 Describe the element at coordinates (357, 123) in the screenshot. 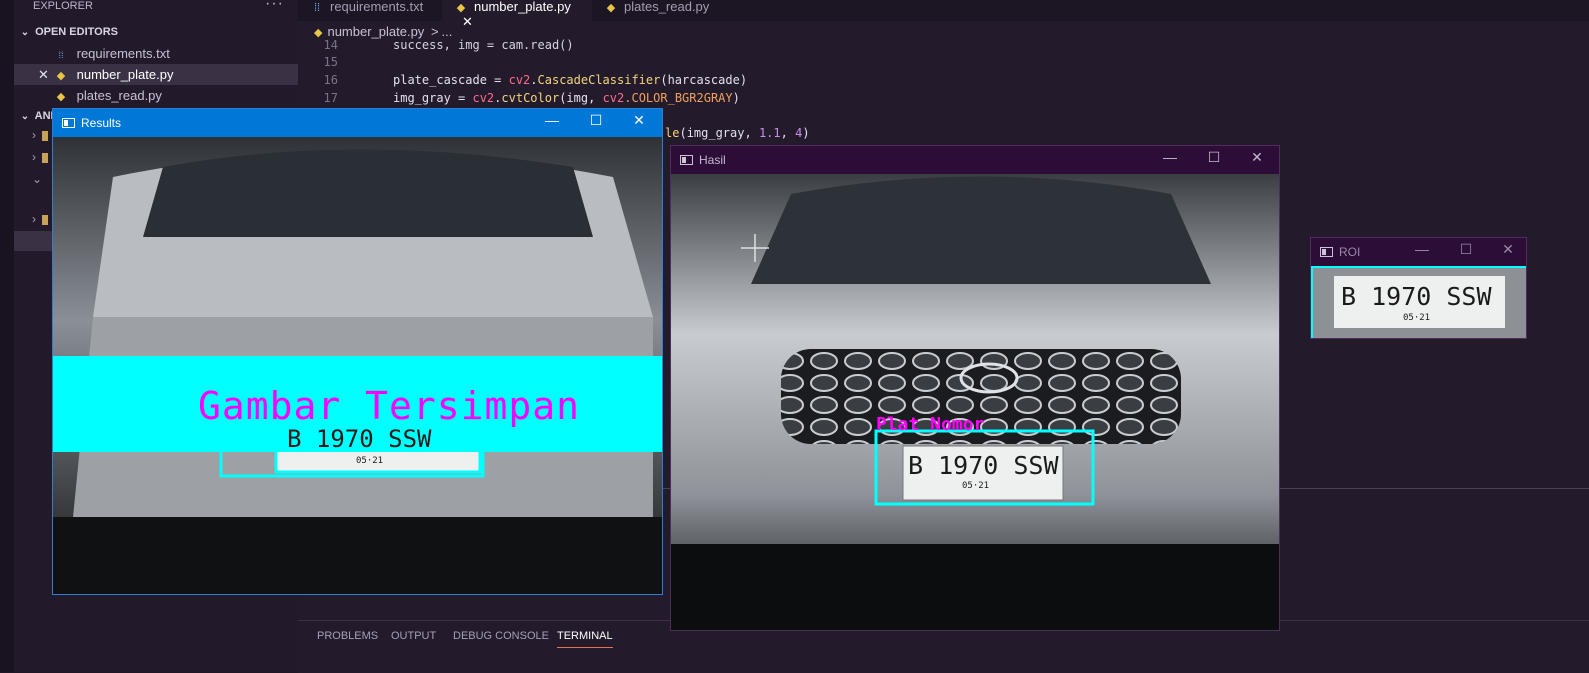

I see `results-titlebar: Results — ☐ ✕` at that location.